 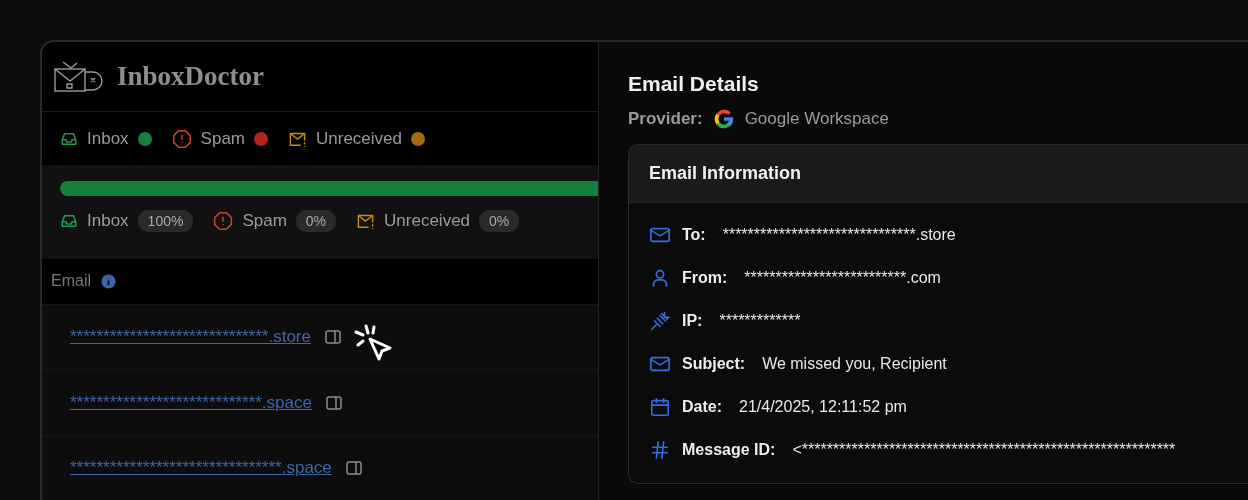 What do you see at coordinates (108, 281) in the screenshot?
I see `info-icon` at bounding box center [108, 281].